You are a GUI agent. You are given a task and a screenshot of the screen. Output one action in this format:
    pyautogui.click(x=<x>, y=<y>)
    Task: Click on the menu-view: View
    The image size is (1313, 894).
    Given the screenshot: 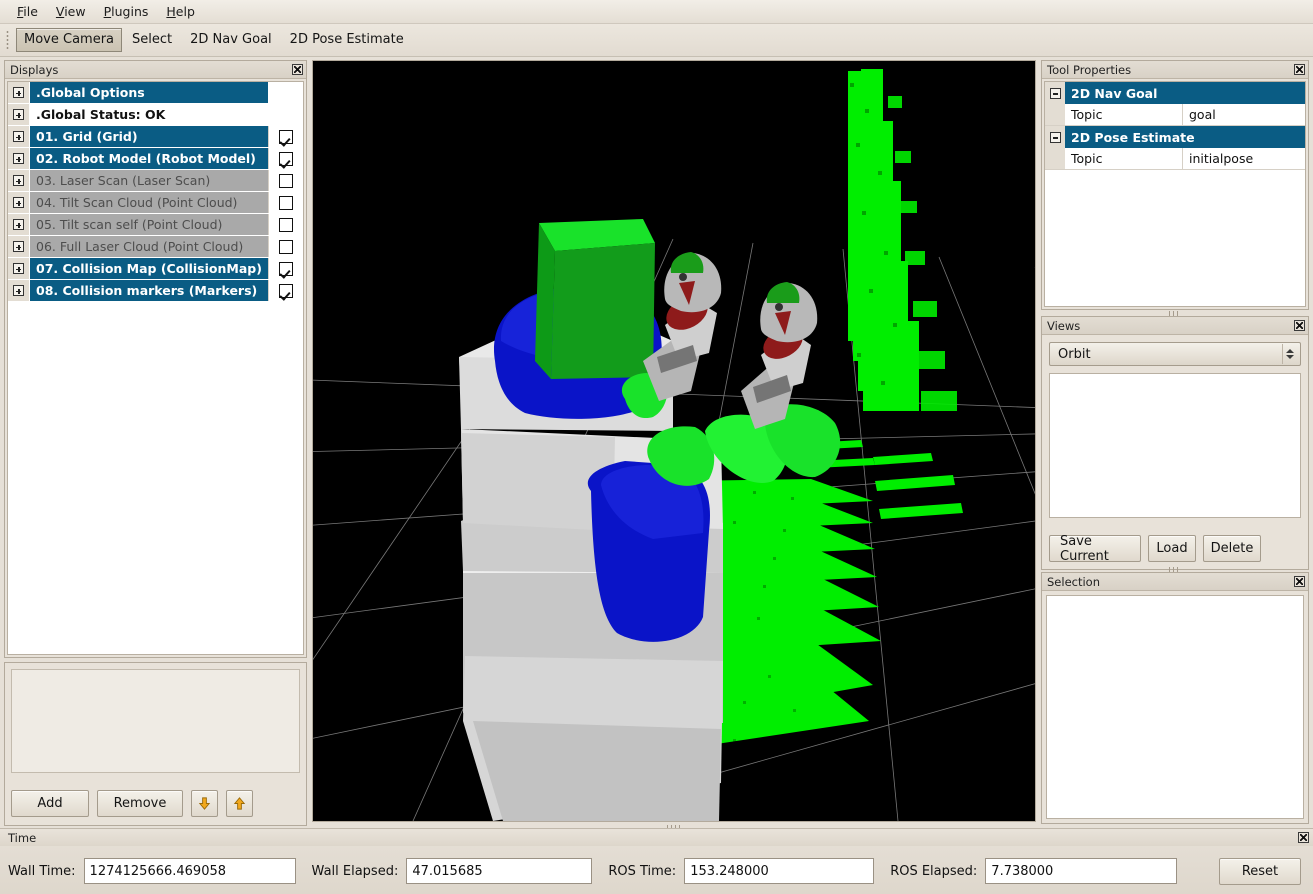 What is the action you would take?
    pyautogui.click(x=71, y=12)
    